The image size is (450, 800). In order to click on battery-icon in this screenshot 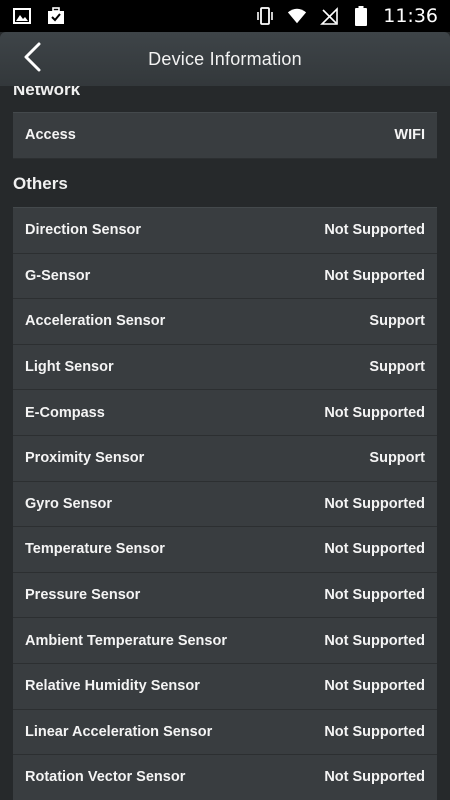, I will do `click(361, 16)`.